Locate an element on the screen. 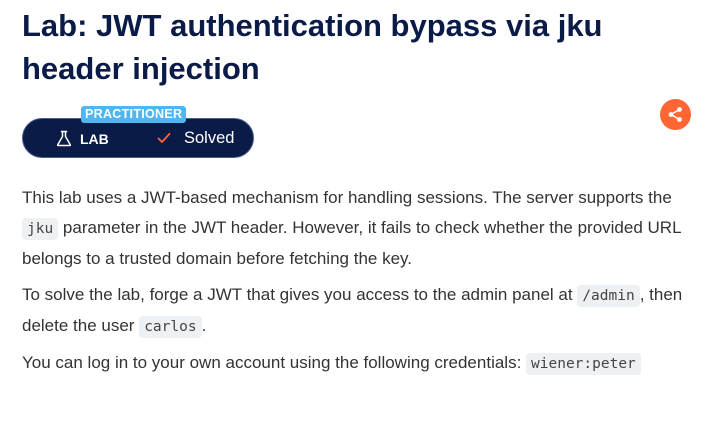 This screenshot has width=718, height=421. share-icon is located at coordinates (675, 114).